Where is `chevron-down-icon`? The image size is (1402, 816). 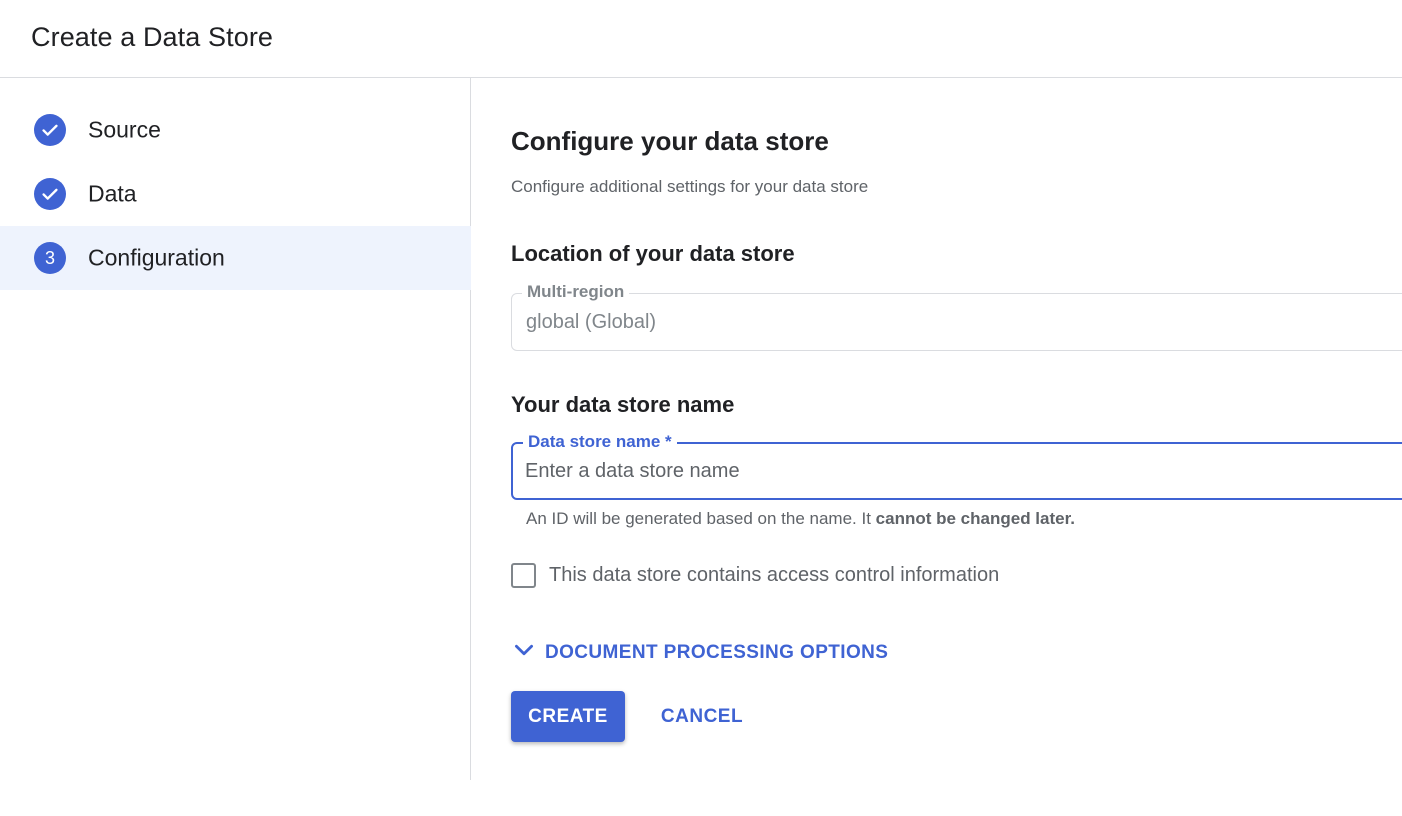
chevron-down-icon is located at coordinates (524, 652).